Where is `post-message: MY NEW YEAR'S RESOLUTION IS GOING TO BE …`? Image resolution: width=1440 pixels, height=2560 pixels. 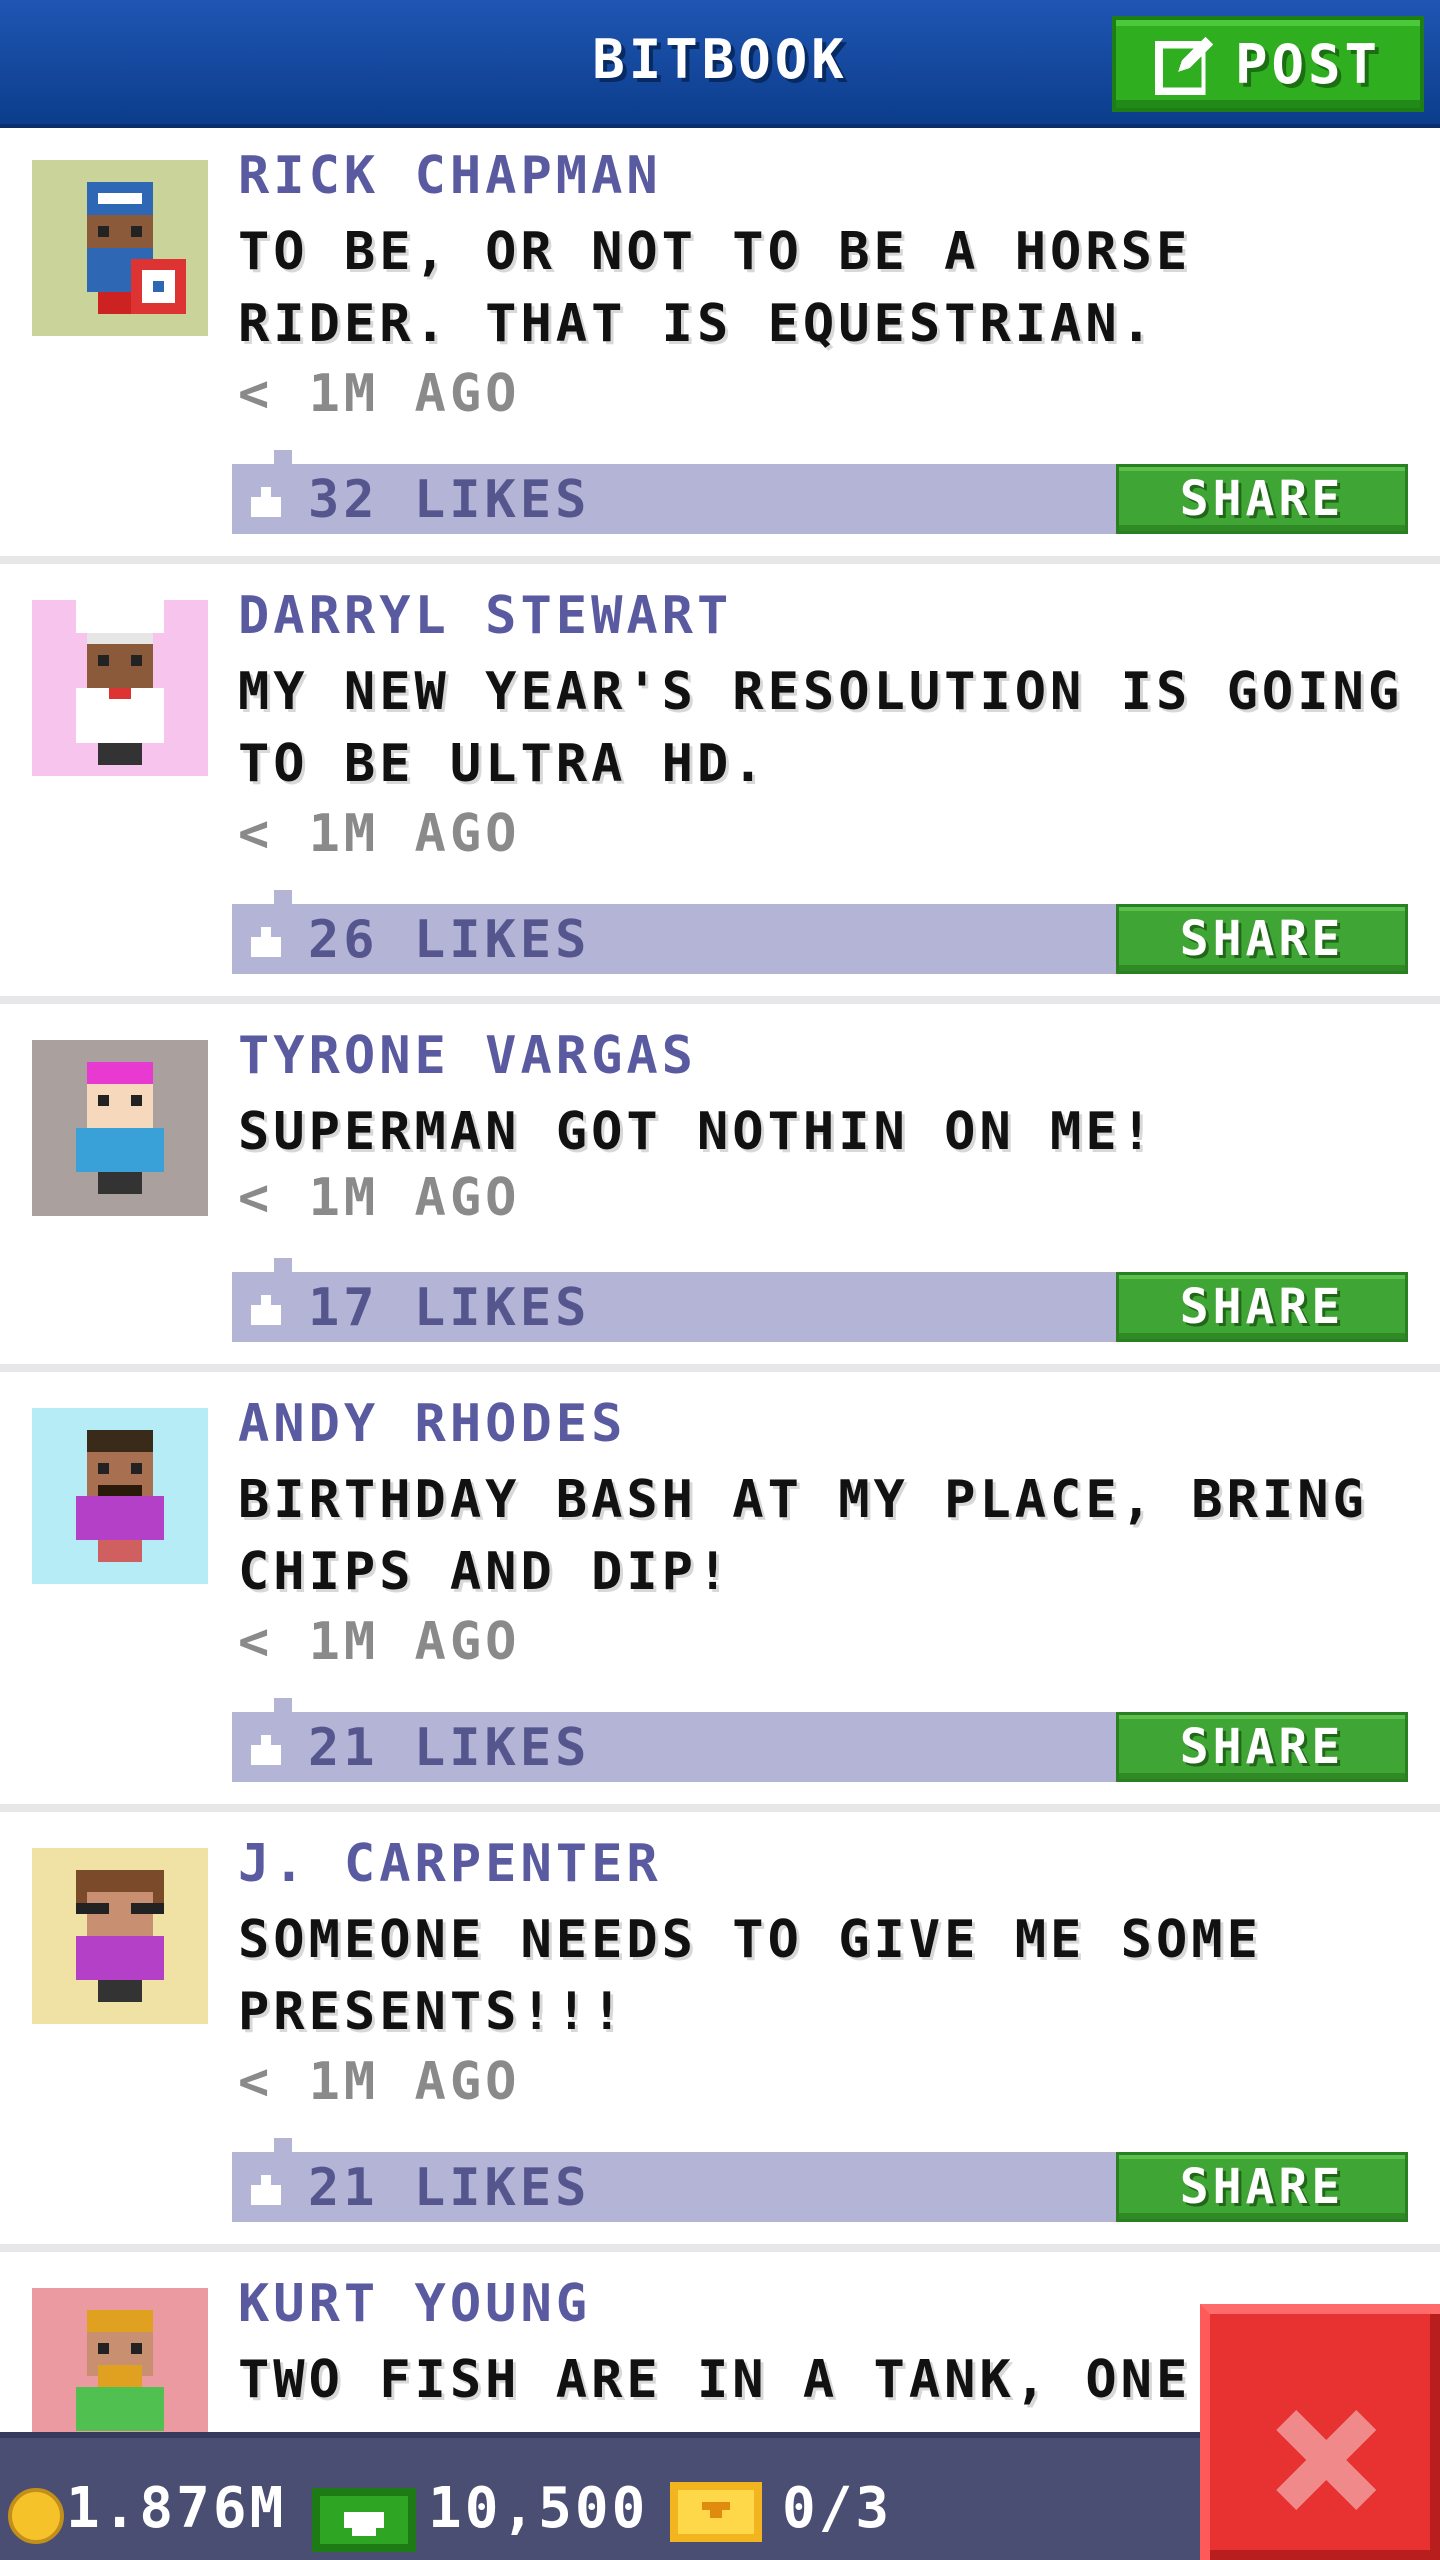 post-message: MY NEW YEAR'S RESOLUTION IS GOING TO BE … is located at coordinates (821, 728).